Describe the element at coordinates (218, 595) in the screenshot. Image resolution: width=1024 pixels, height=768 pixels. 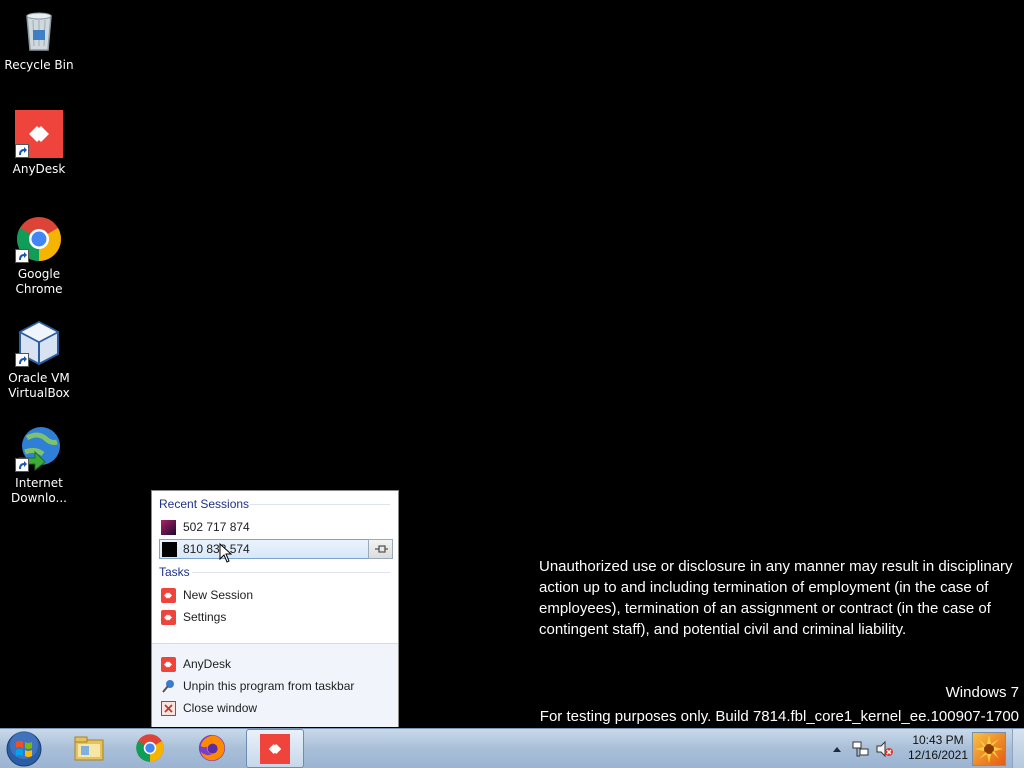
I see `task-label: New Session` at that location.